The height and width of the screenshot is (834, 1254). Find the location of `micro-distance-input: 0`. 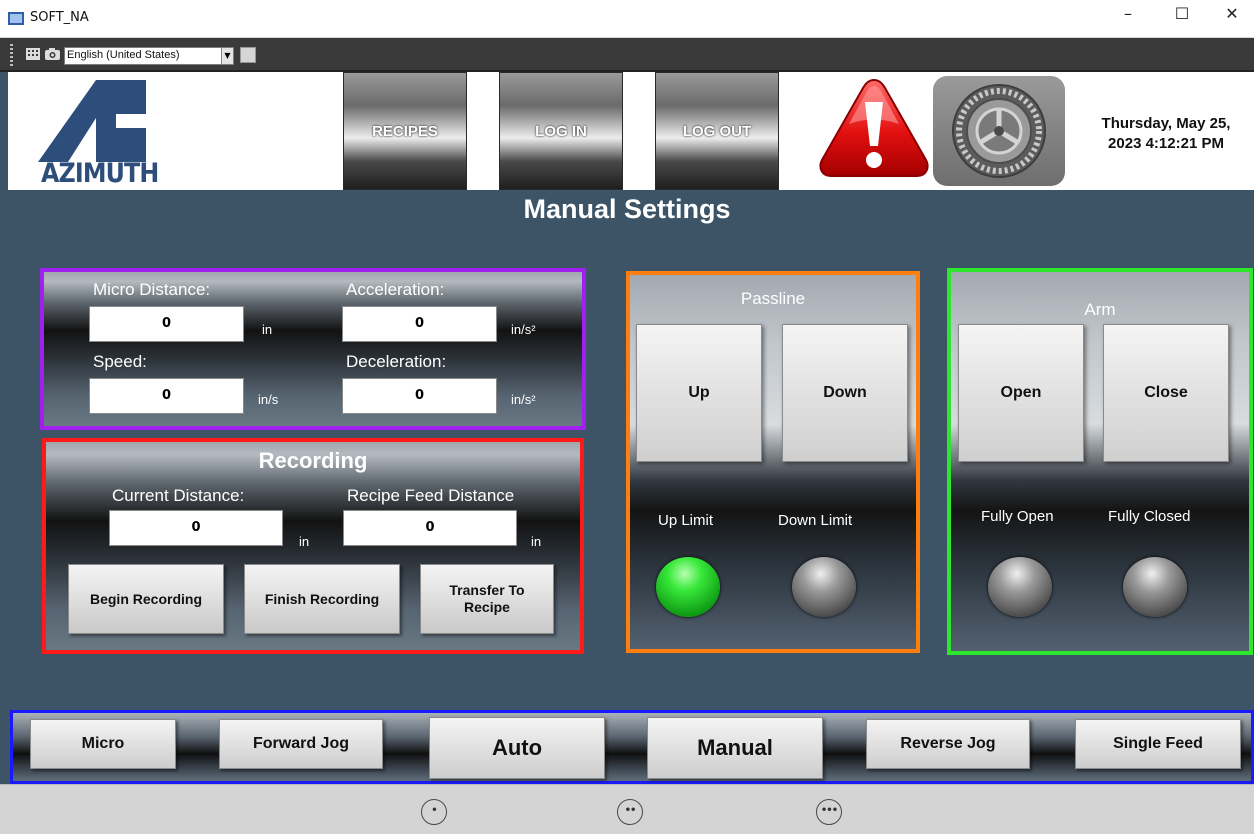

micro-distance-input: 0 is located at coordinates (166, 324).